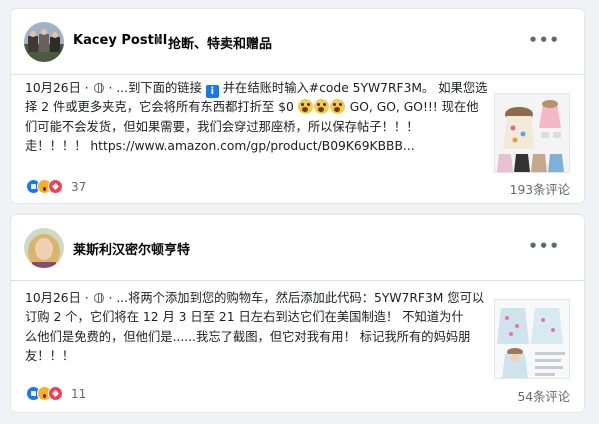  Describe the element at coordinates (540, 189) in the screenshot. I see `comment-count-link: 193条评论` at that location.